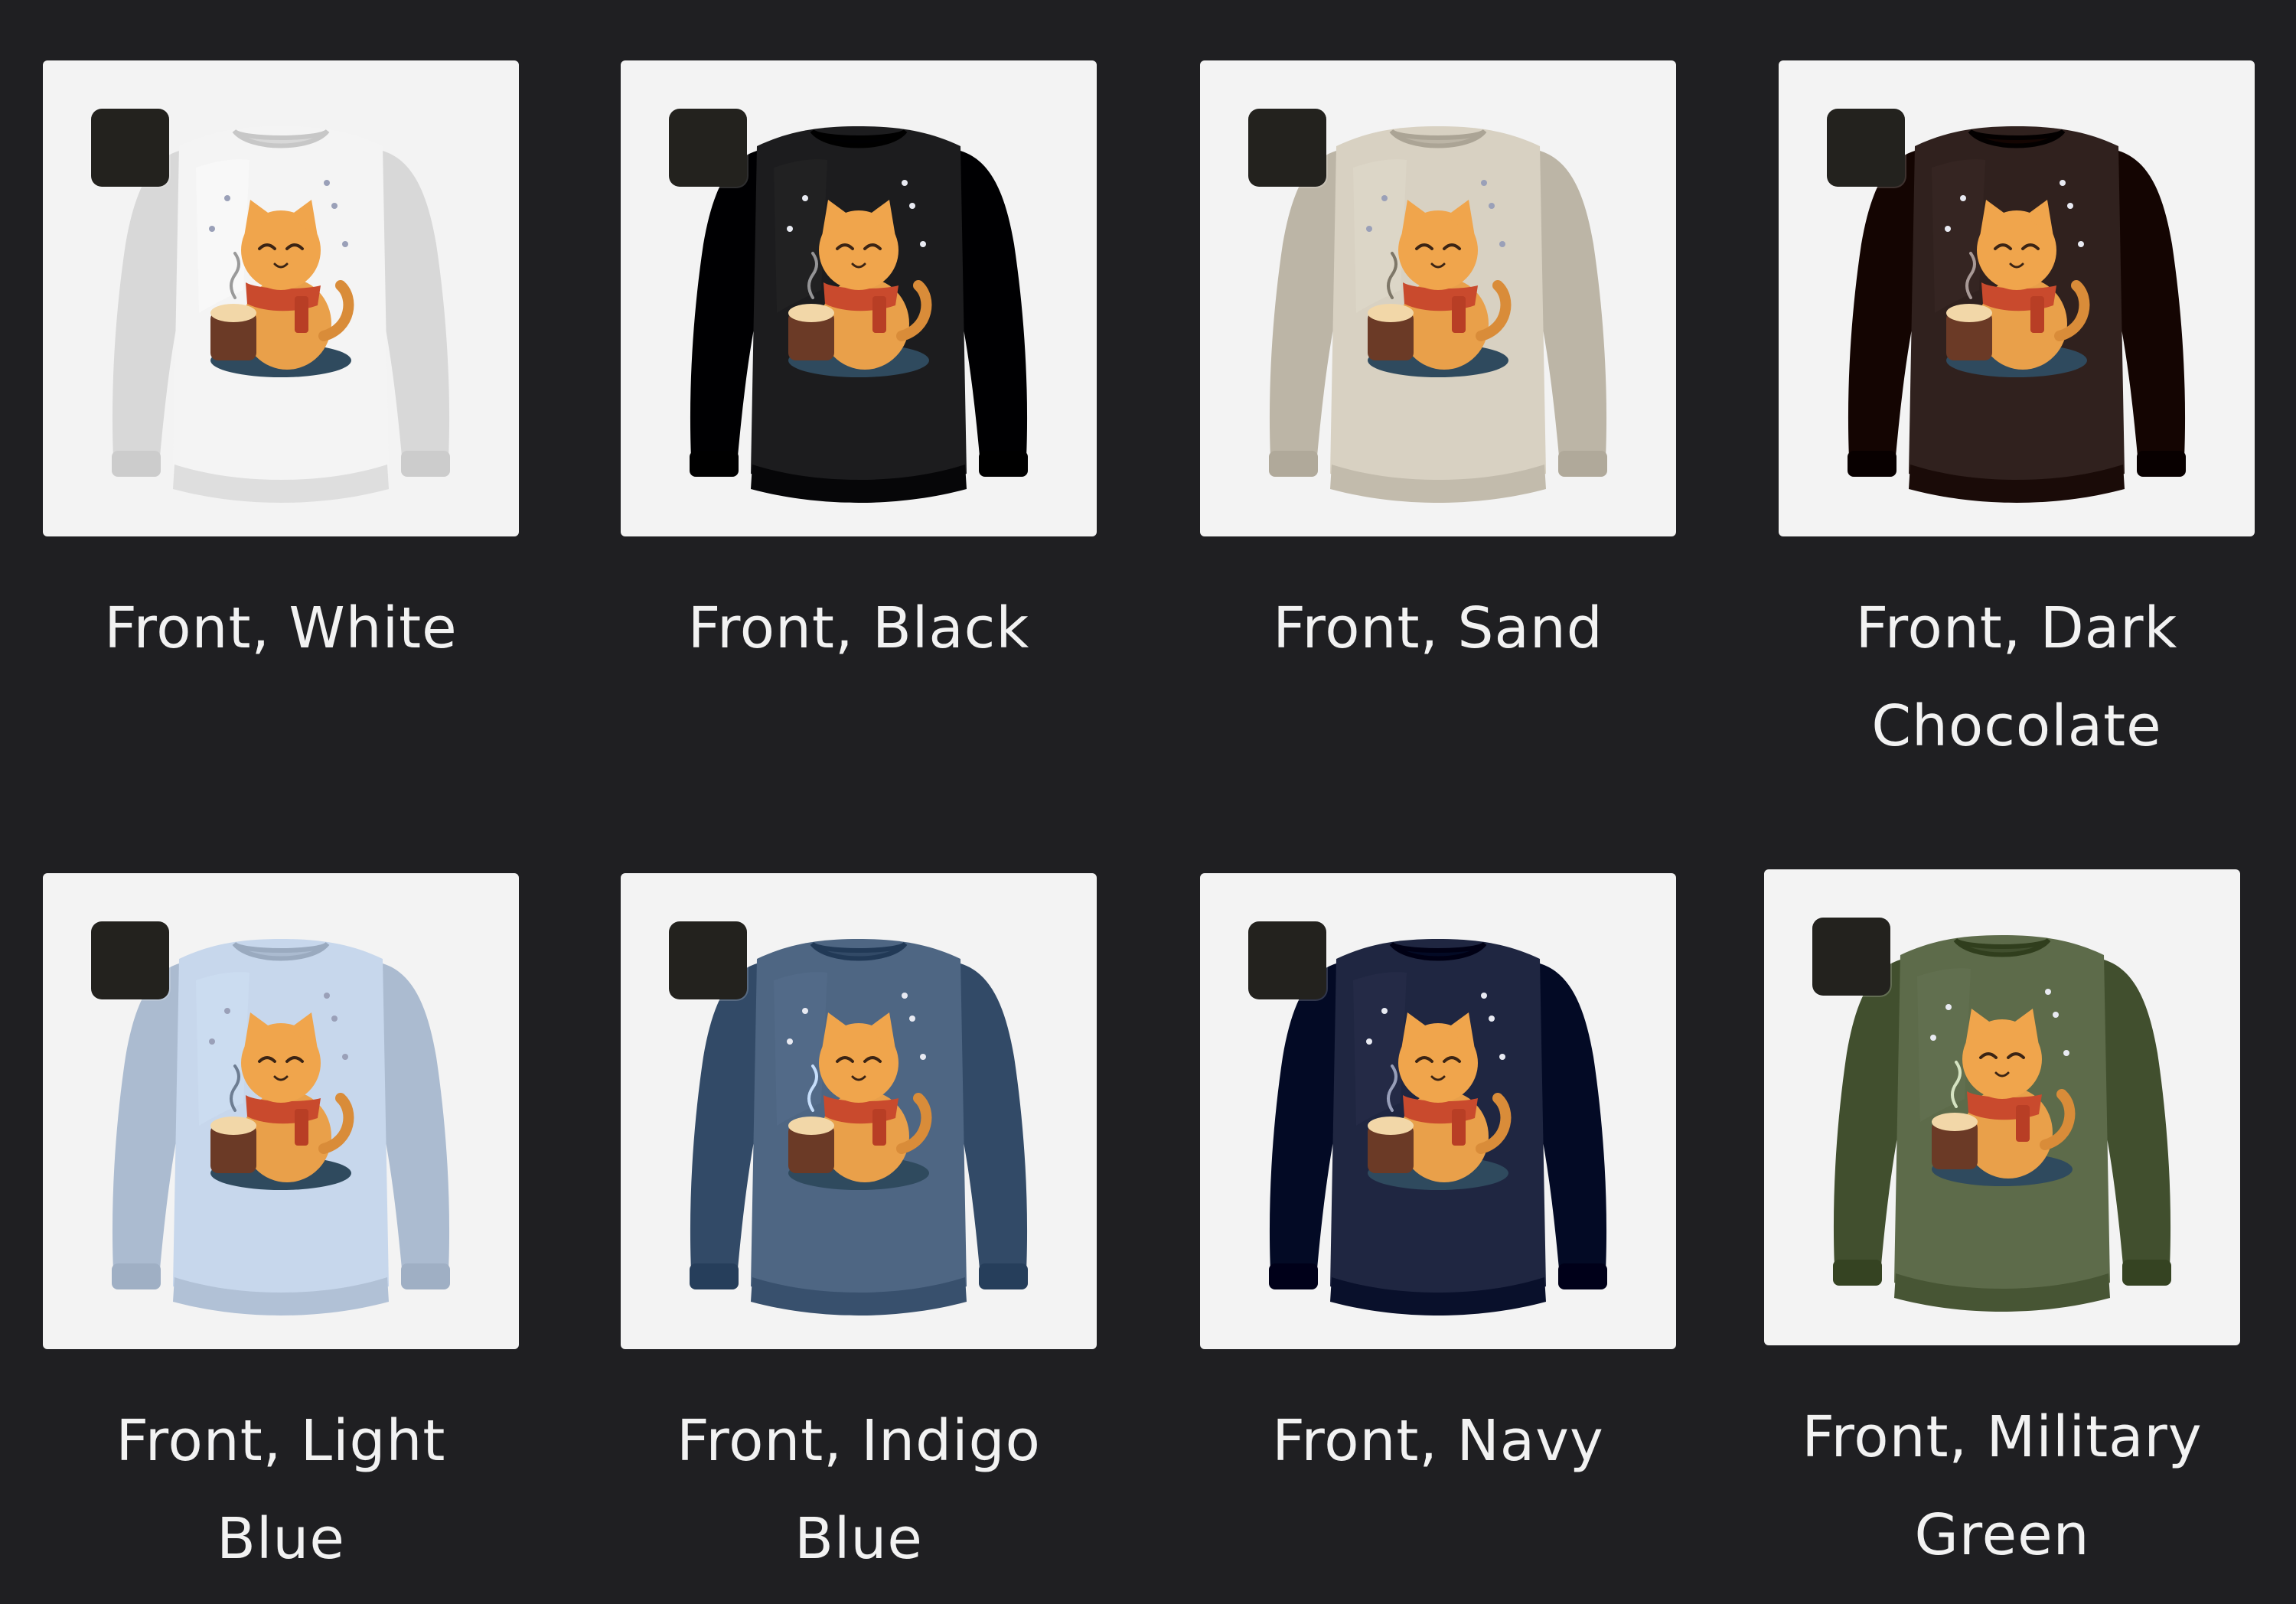 Image resolution: width=2296 pixels, height=1604 pixels. Describe the element at coordinates (1438, 1441) in the screenshot. I see `variant-label: Front, Navy` at that location.